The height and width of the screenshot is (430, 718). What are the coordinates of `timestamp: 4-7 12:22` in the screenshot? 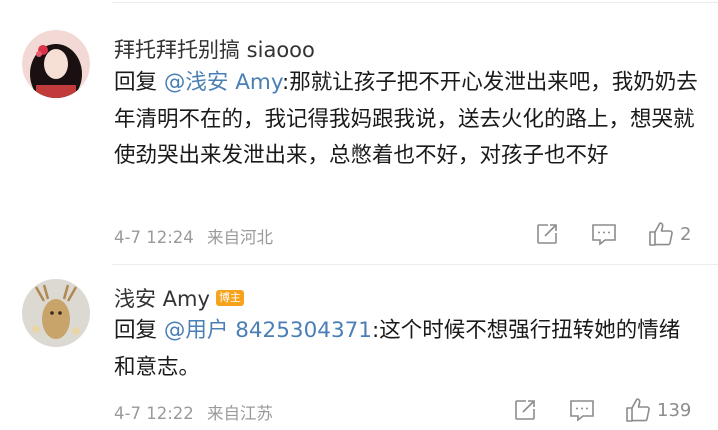 It's located at (154, 413).